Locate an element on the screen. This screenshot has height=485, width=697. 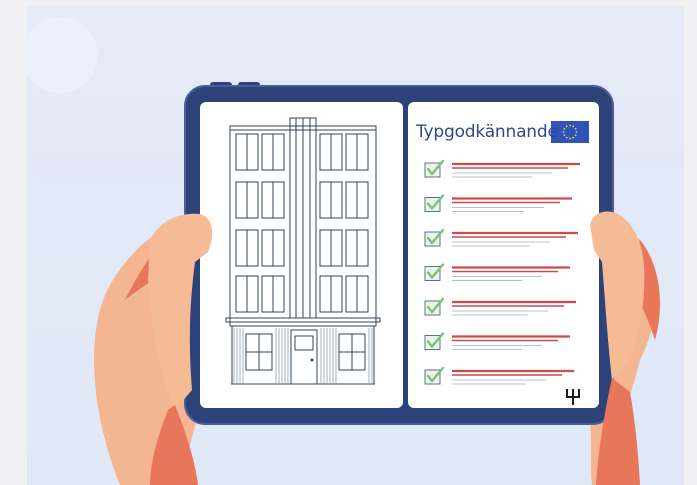
type-approval-heading: Typgodkännande is located at coordinates (487, 132).